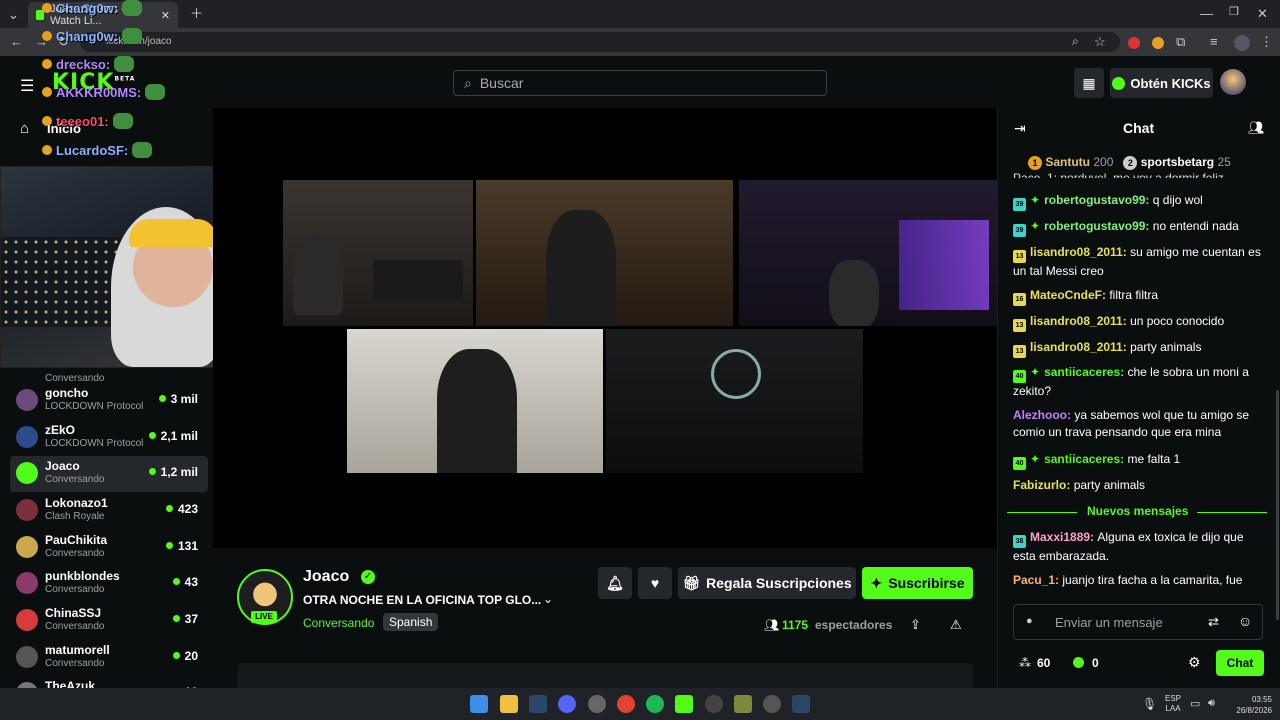 Image resolution: width=1280 pixels, height=720 pixels. I want to click on chat-username: MateoCndeF, so click(1066, 295).